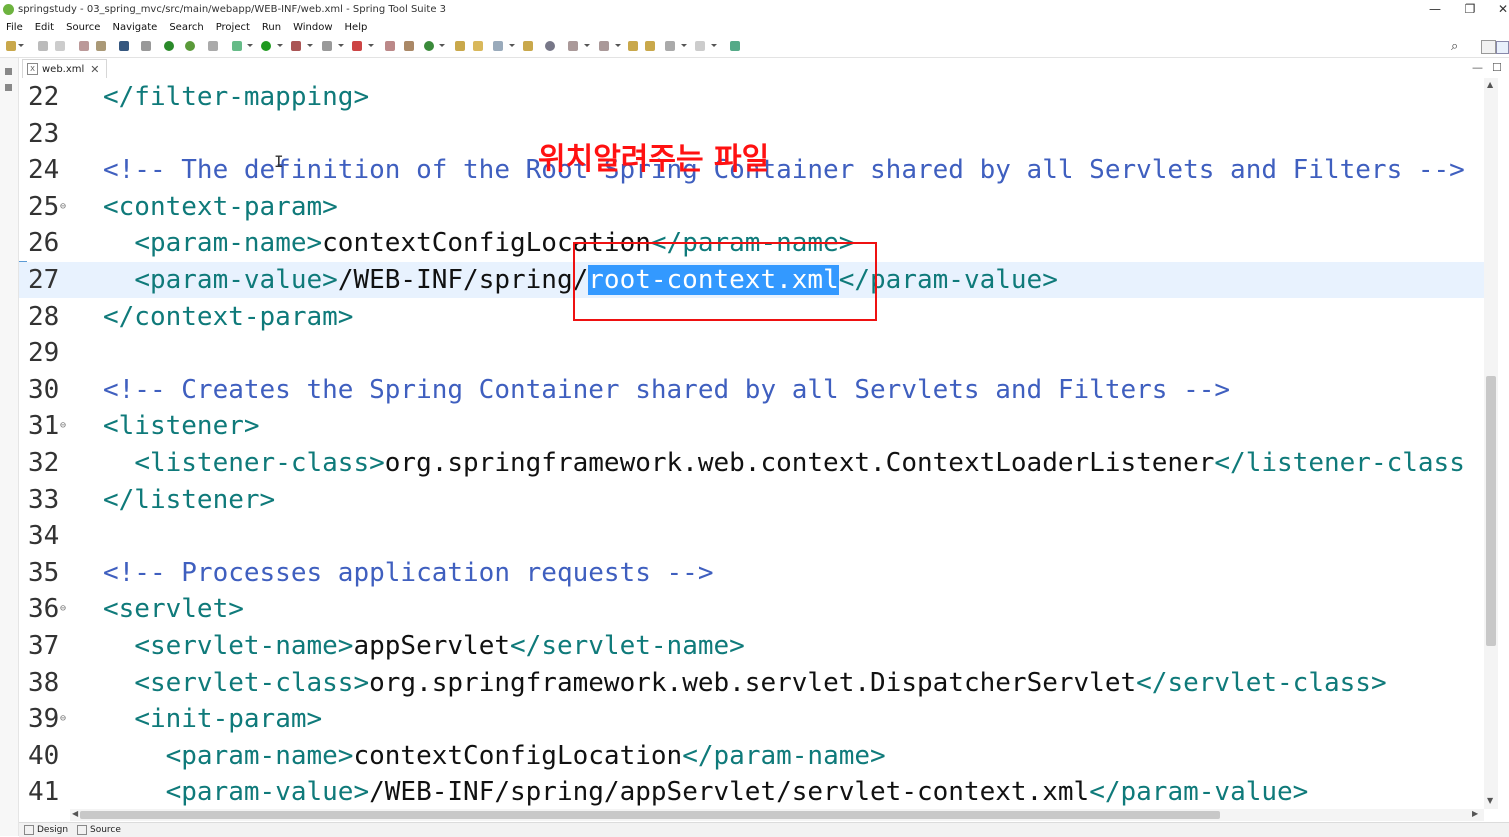  Describe the element at coordinates (124, 46) in the screenshot. I see `terminal-icon` at that location.